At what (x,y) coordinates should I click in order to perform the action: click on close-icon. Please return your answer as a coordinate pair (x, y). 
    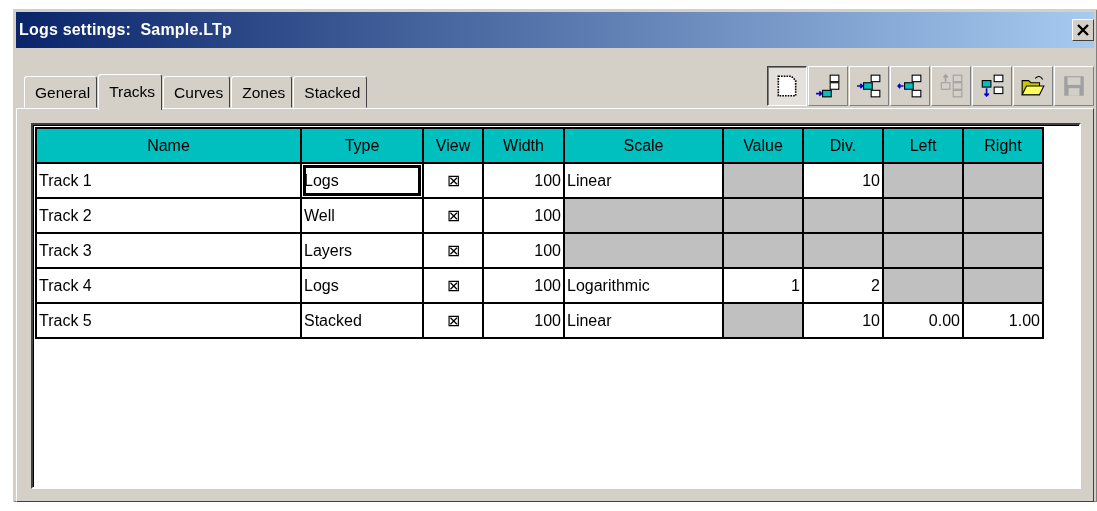
    Looking at the image, I should click on (1083, 30).